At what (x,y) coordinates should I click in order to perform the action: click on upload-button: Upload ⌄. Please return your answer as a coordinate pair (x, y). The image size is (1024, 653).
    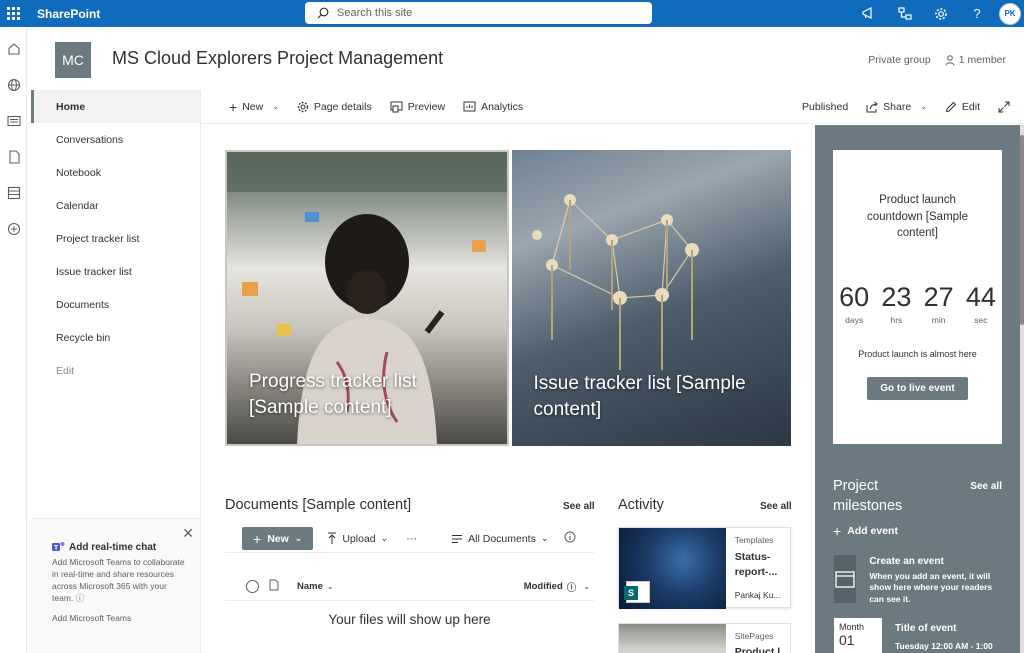
    Looking at the image, I should click on (357, 538).